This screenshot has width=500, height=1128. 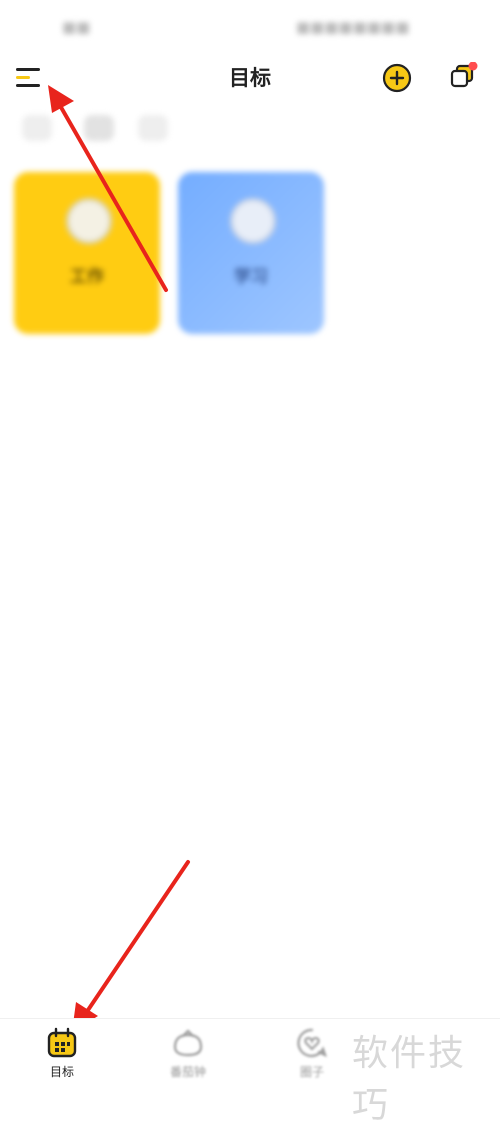 What do you see at coordinates (312, 1043) in the screenshot?
I see `circle-heart-icon` at bounding box center [312, 1043].